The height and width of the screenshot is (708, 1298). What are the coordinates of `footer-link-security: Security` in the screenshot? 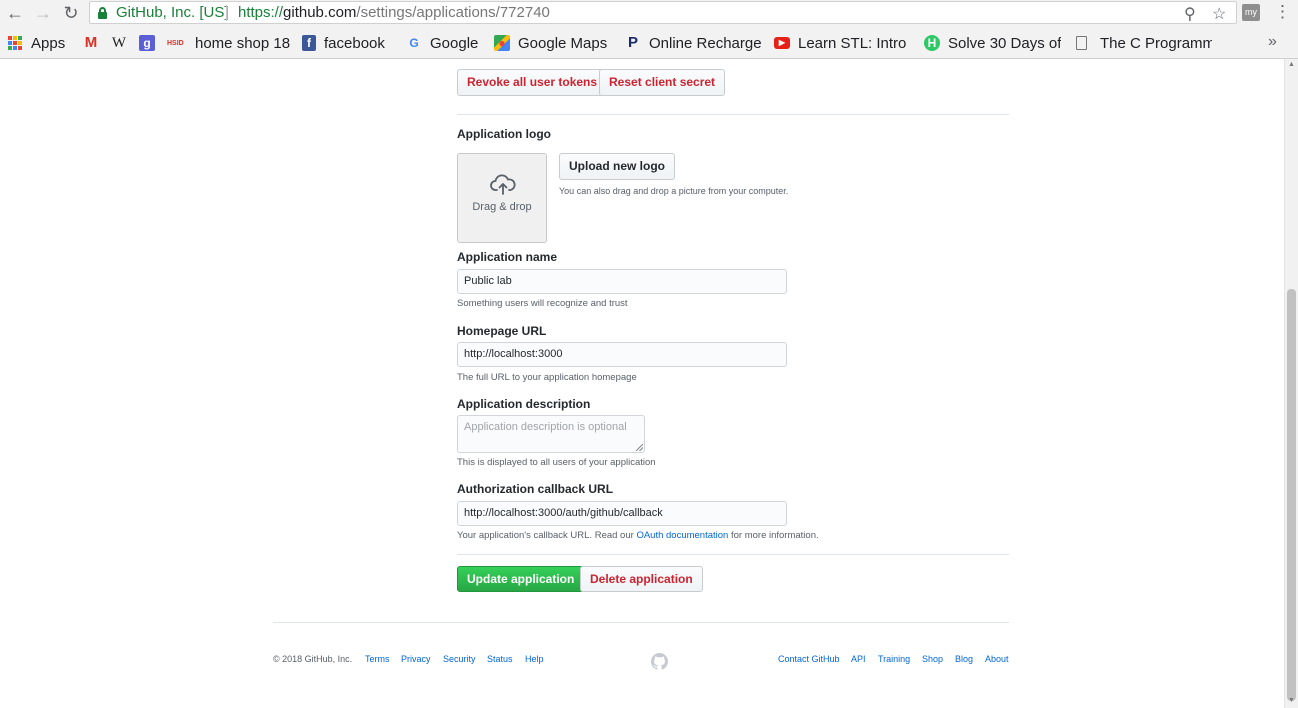 It's located at (459, 659).